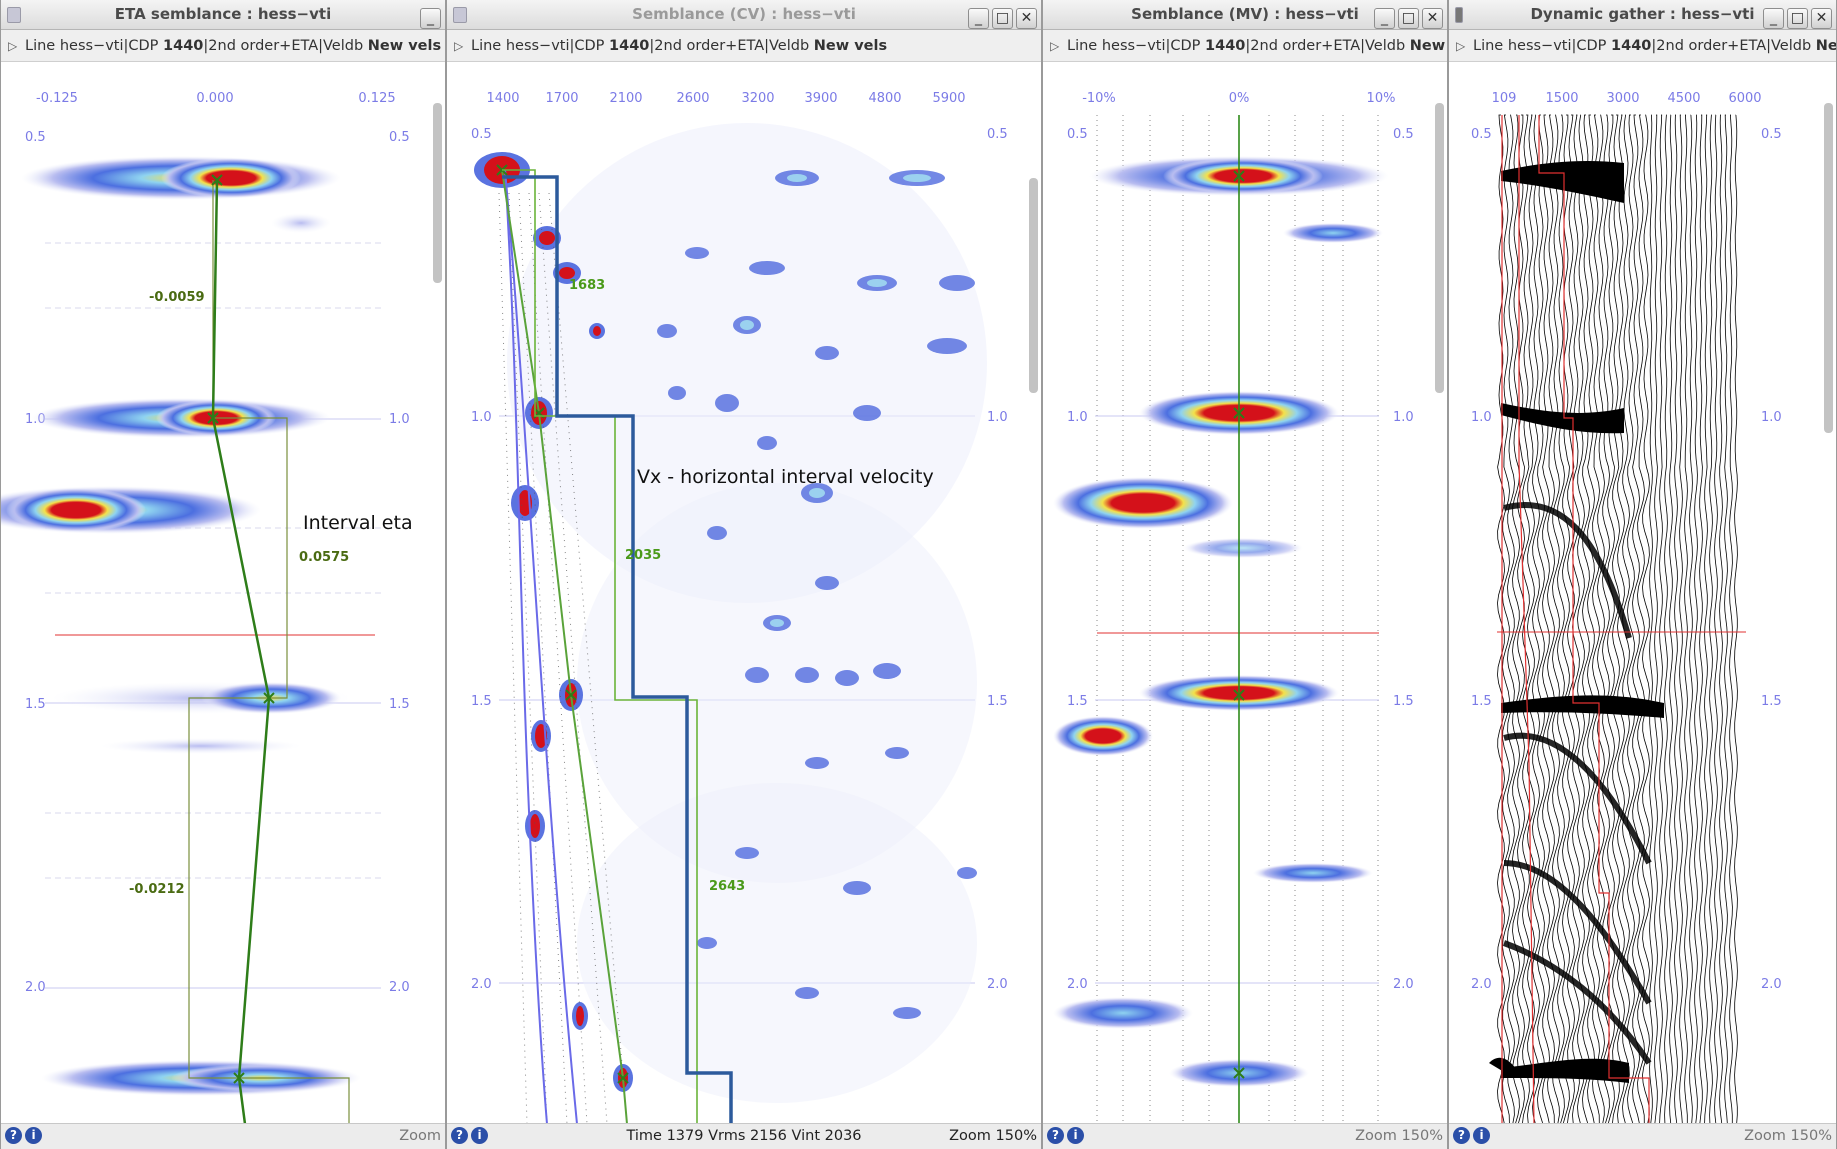 Image resolution: width=1837 pixels, height=1149 pixels. I want to click on eta-pick-markers, so click(241, 629).